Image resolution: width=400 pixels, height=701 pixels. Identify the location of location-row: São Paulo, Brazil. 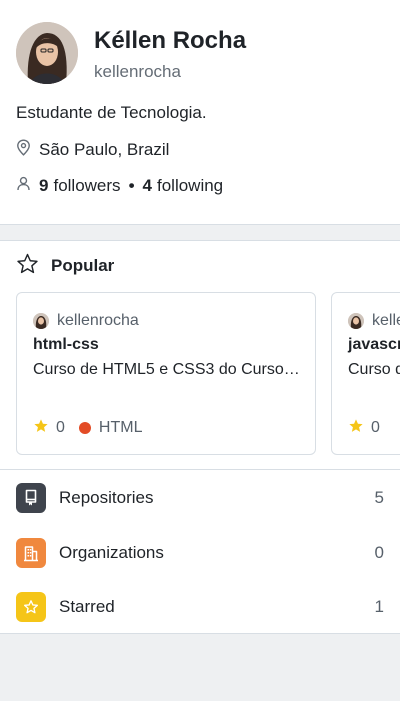
(92, 150).